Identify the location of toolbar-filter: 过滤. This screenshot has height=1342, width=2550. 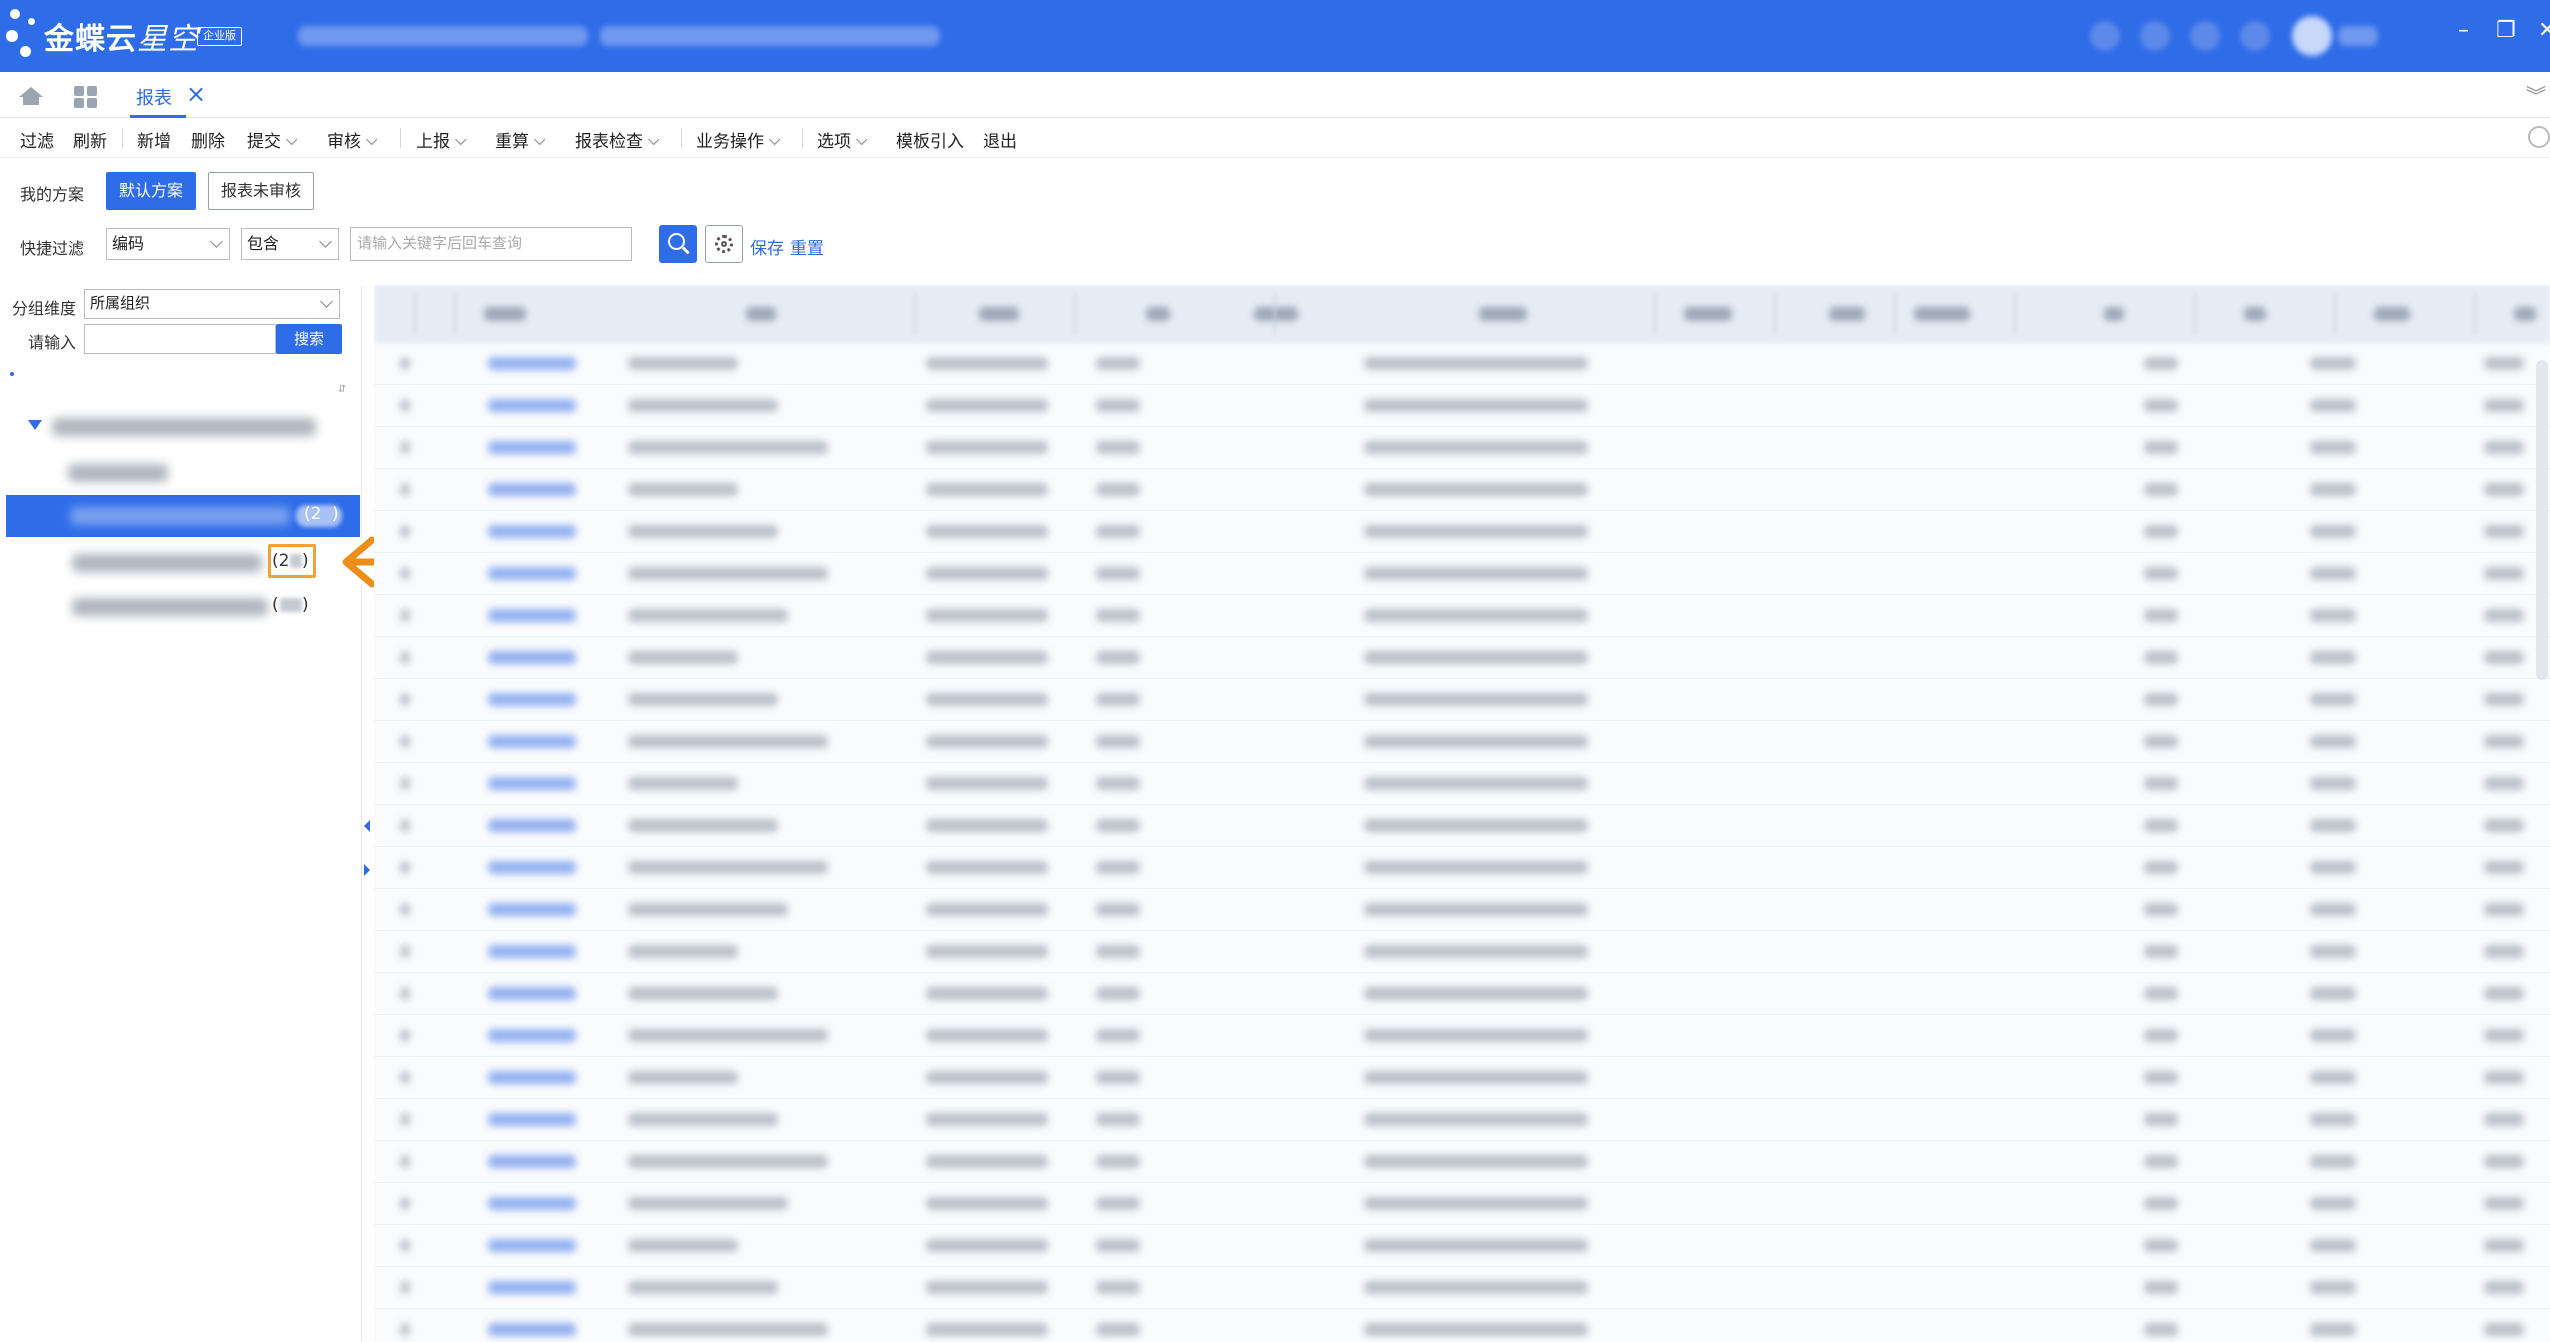
(37, 139).